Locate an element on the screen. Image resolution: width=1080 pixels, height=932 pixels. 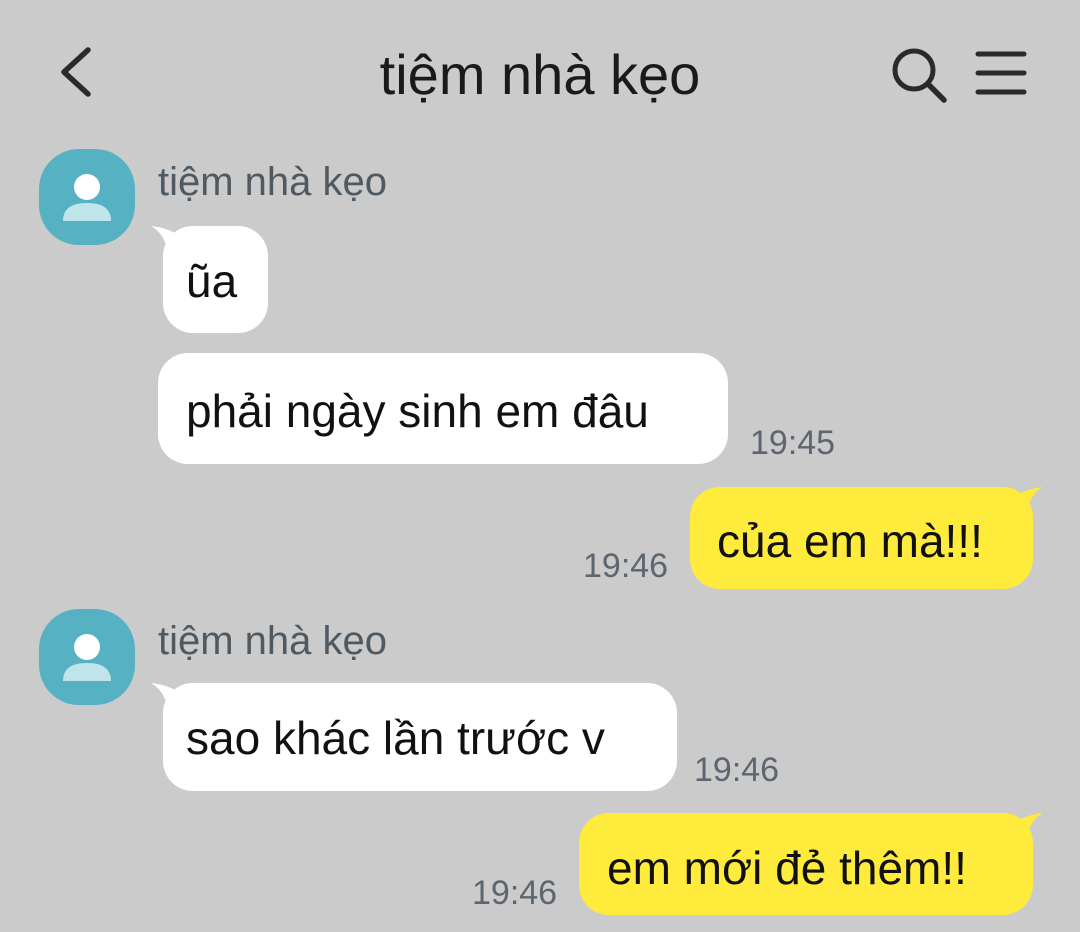
incoming-message-bubble: ũa is located at coordinates (209, 279).